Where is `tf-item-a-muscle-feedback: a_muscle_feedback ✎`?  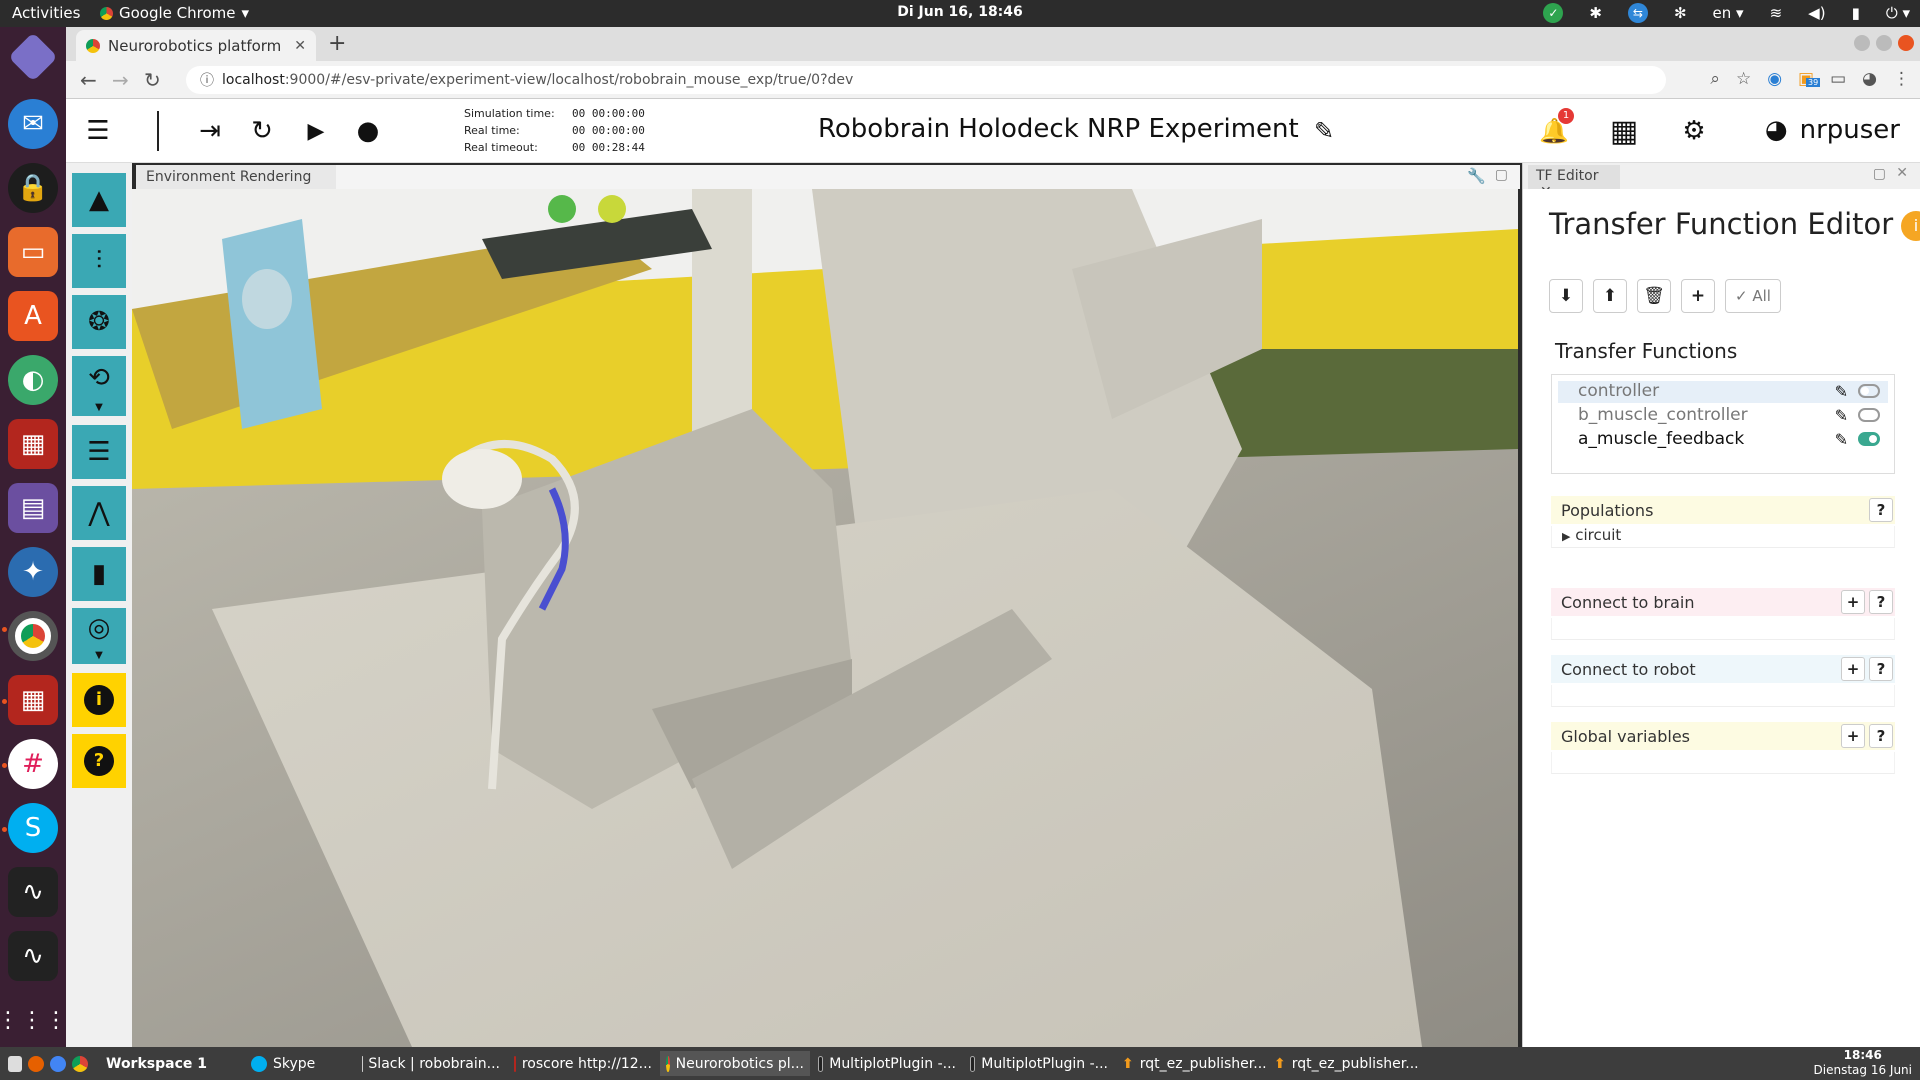
tf-item-a-muscle-feedback: a_muscle_feedback ✎ is located at coordinates (1723, 440).